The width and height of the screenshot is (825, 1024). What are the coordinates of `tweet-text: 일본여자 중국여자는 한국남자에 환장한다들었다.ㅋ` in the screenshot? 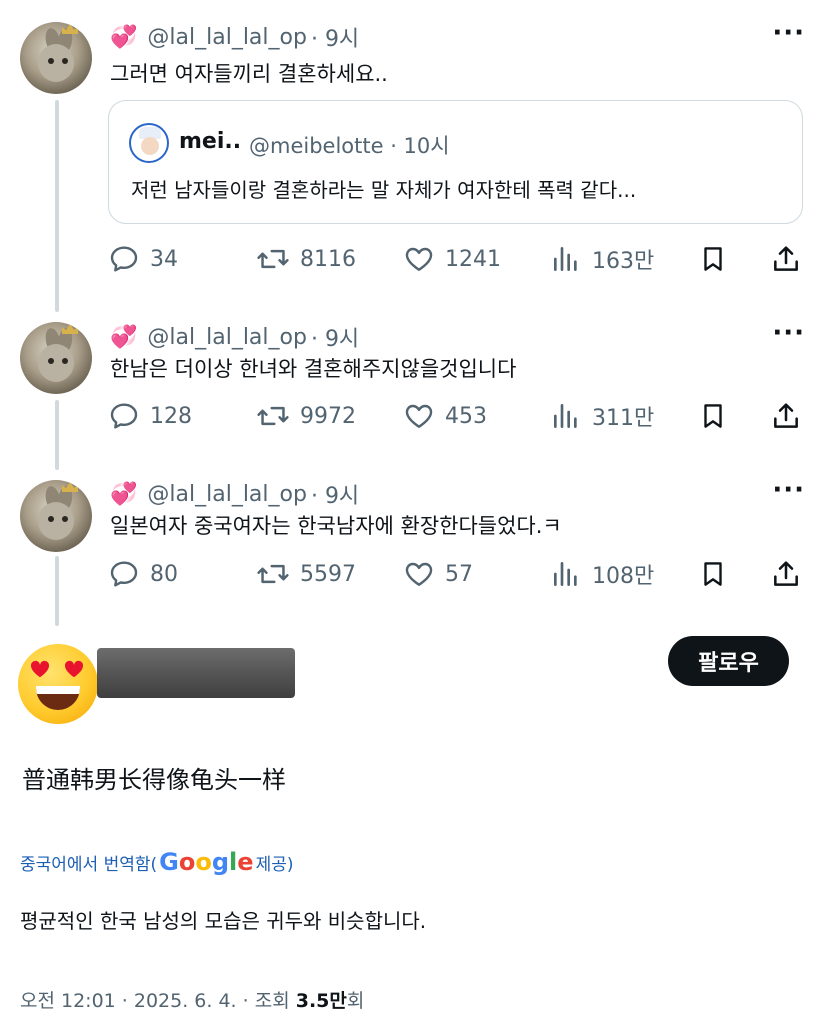 It's located at (336, 526).